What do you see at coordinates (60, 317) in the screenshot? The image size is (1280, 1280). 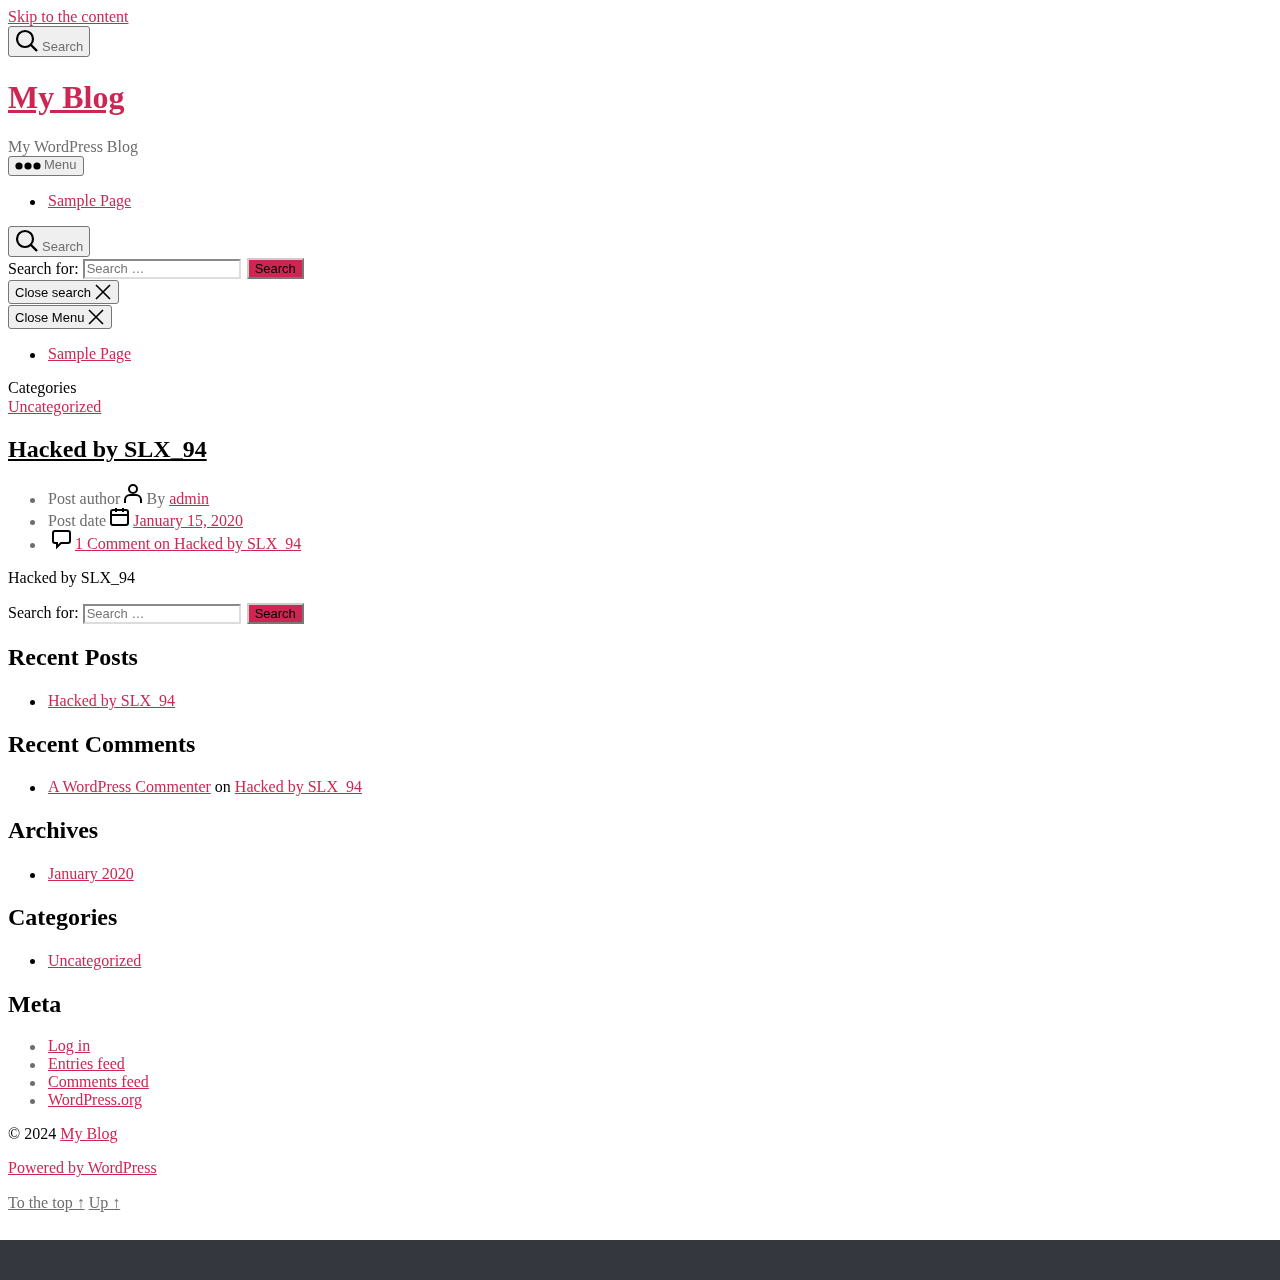 I see `close-menu-button: Close Menu` at bounding box center [60, 317].